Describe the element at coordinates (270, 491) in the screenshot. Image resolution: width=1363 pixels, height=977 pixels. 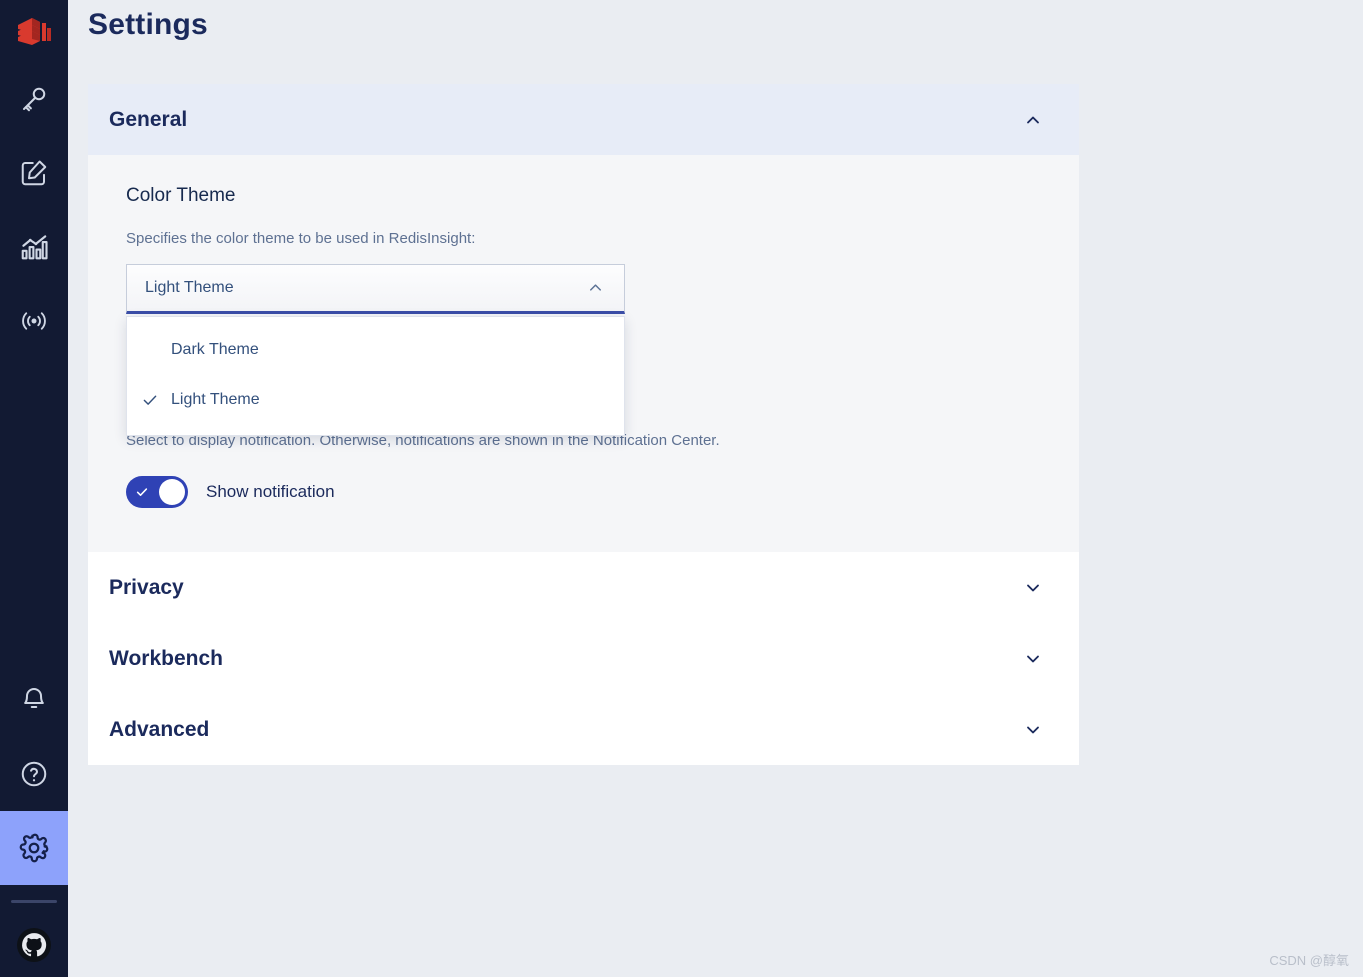
I see `show-notification-label: Show notification` at that location.